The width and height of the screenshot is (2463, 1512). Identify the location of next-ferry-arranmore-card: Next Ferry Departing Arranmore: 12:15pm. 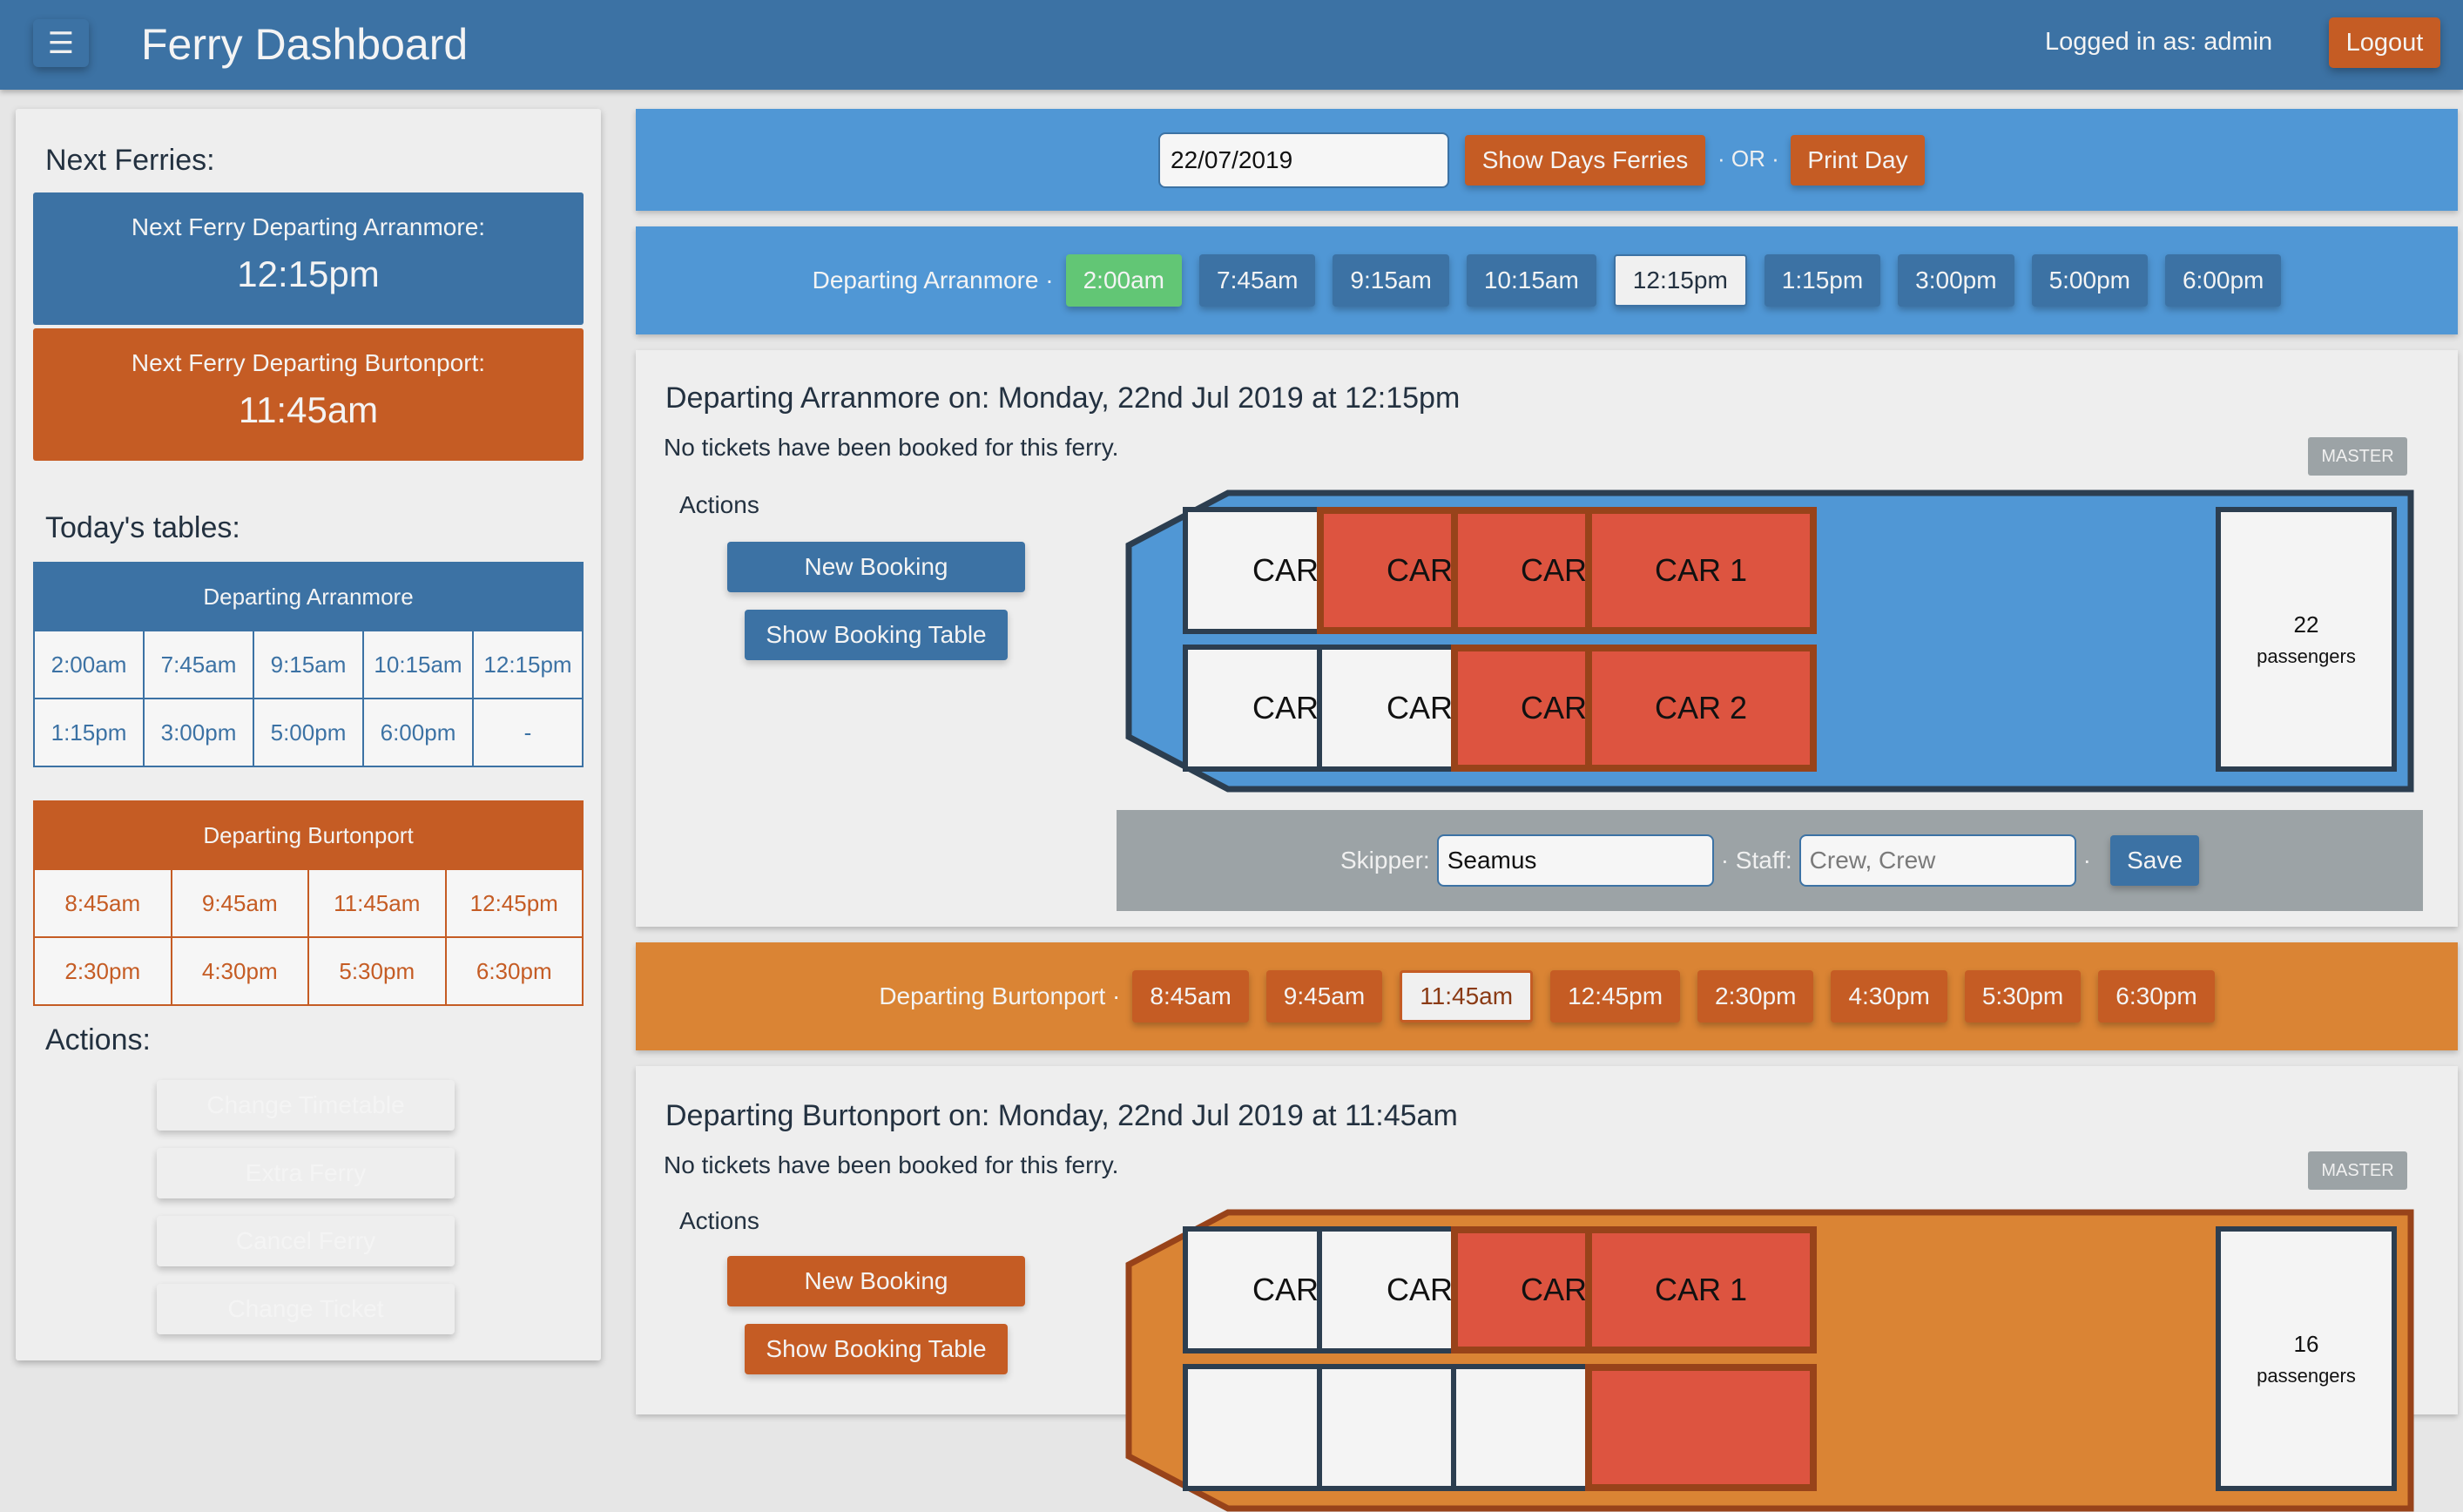
(308, 258).